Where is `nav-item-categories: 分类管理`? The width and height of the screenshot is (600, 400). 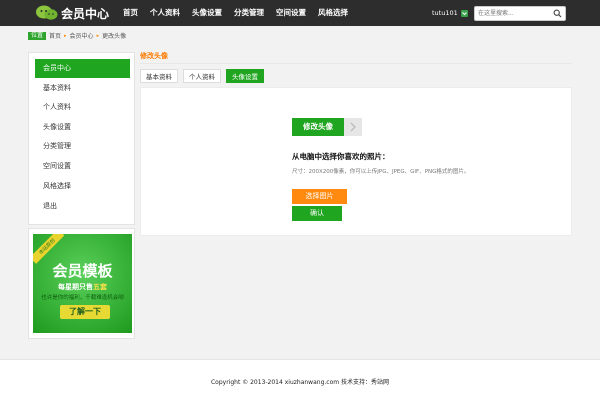
nav-item-categories: 分类管理 is located at coordinates (249, 13).